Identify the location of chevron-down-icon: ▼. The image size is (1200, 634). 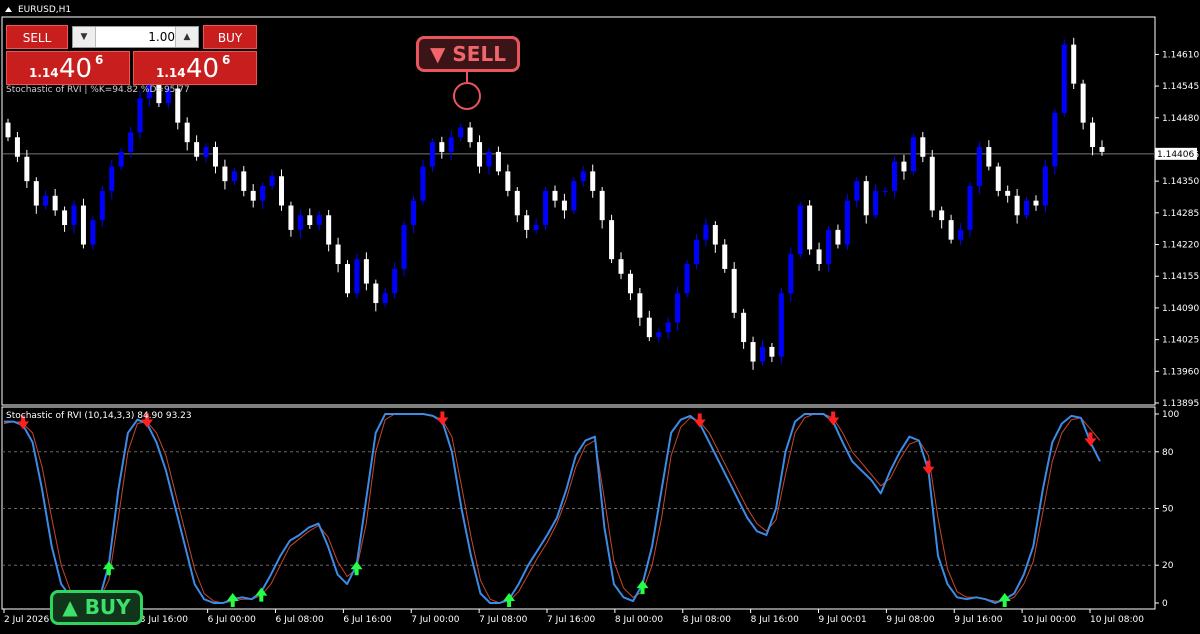
(84, 37).